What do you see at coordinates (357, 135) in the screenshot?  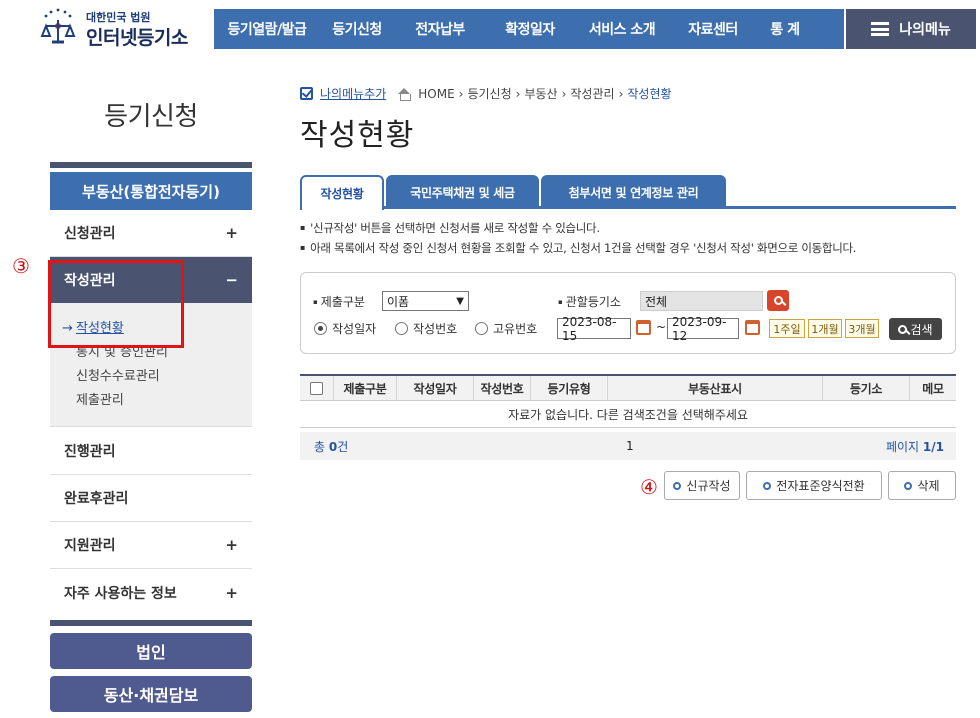 I see `page-title: 작성현황` at bounding box center [357, 135].